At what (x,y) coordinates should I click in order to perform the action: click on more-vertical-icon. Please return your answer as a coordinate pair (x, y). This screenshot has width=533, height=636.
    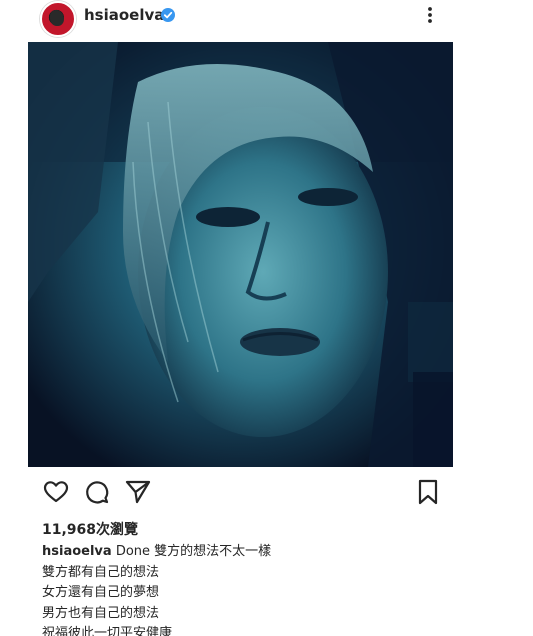
    Looking at the image, I should click on (430, 15).